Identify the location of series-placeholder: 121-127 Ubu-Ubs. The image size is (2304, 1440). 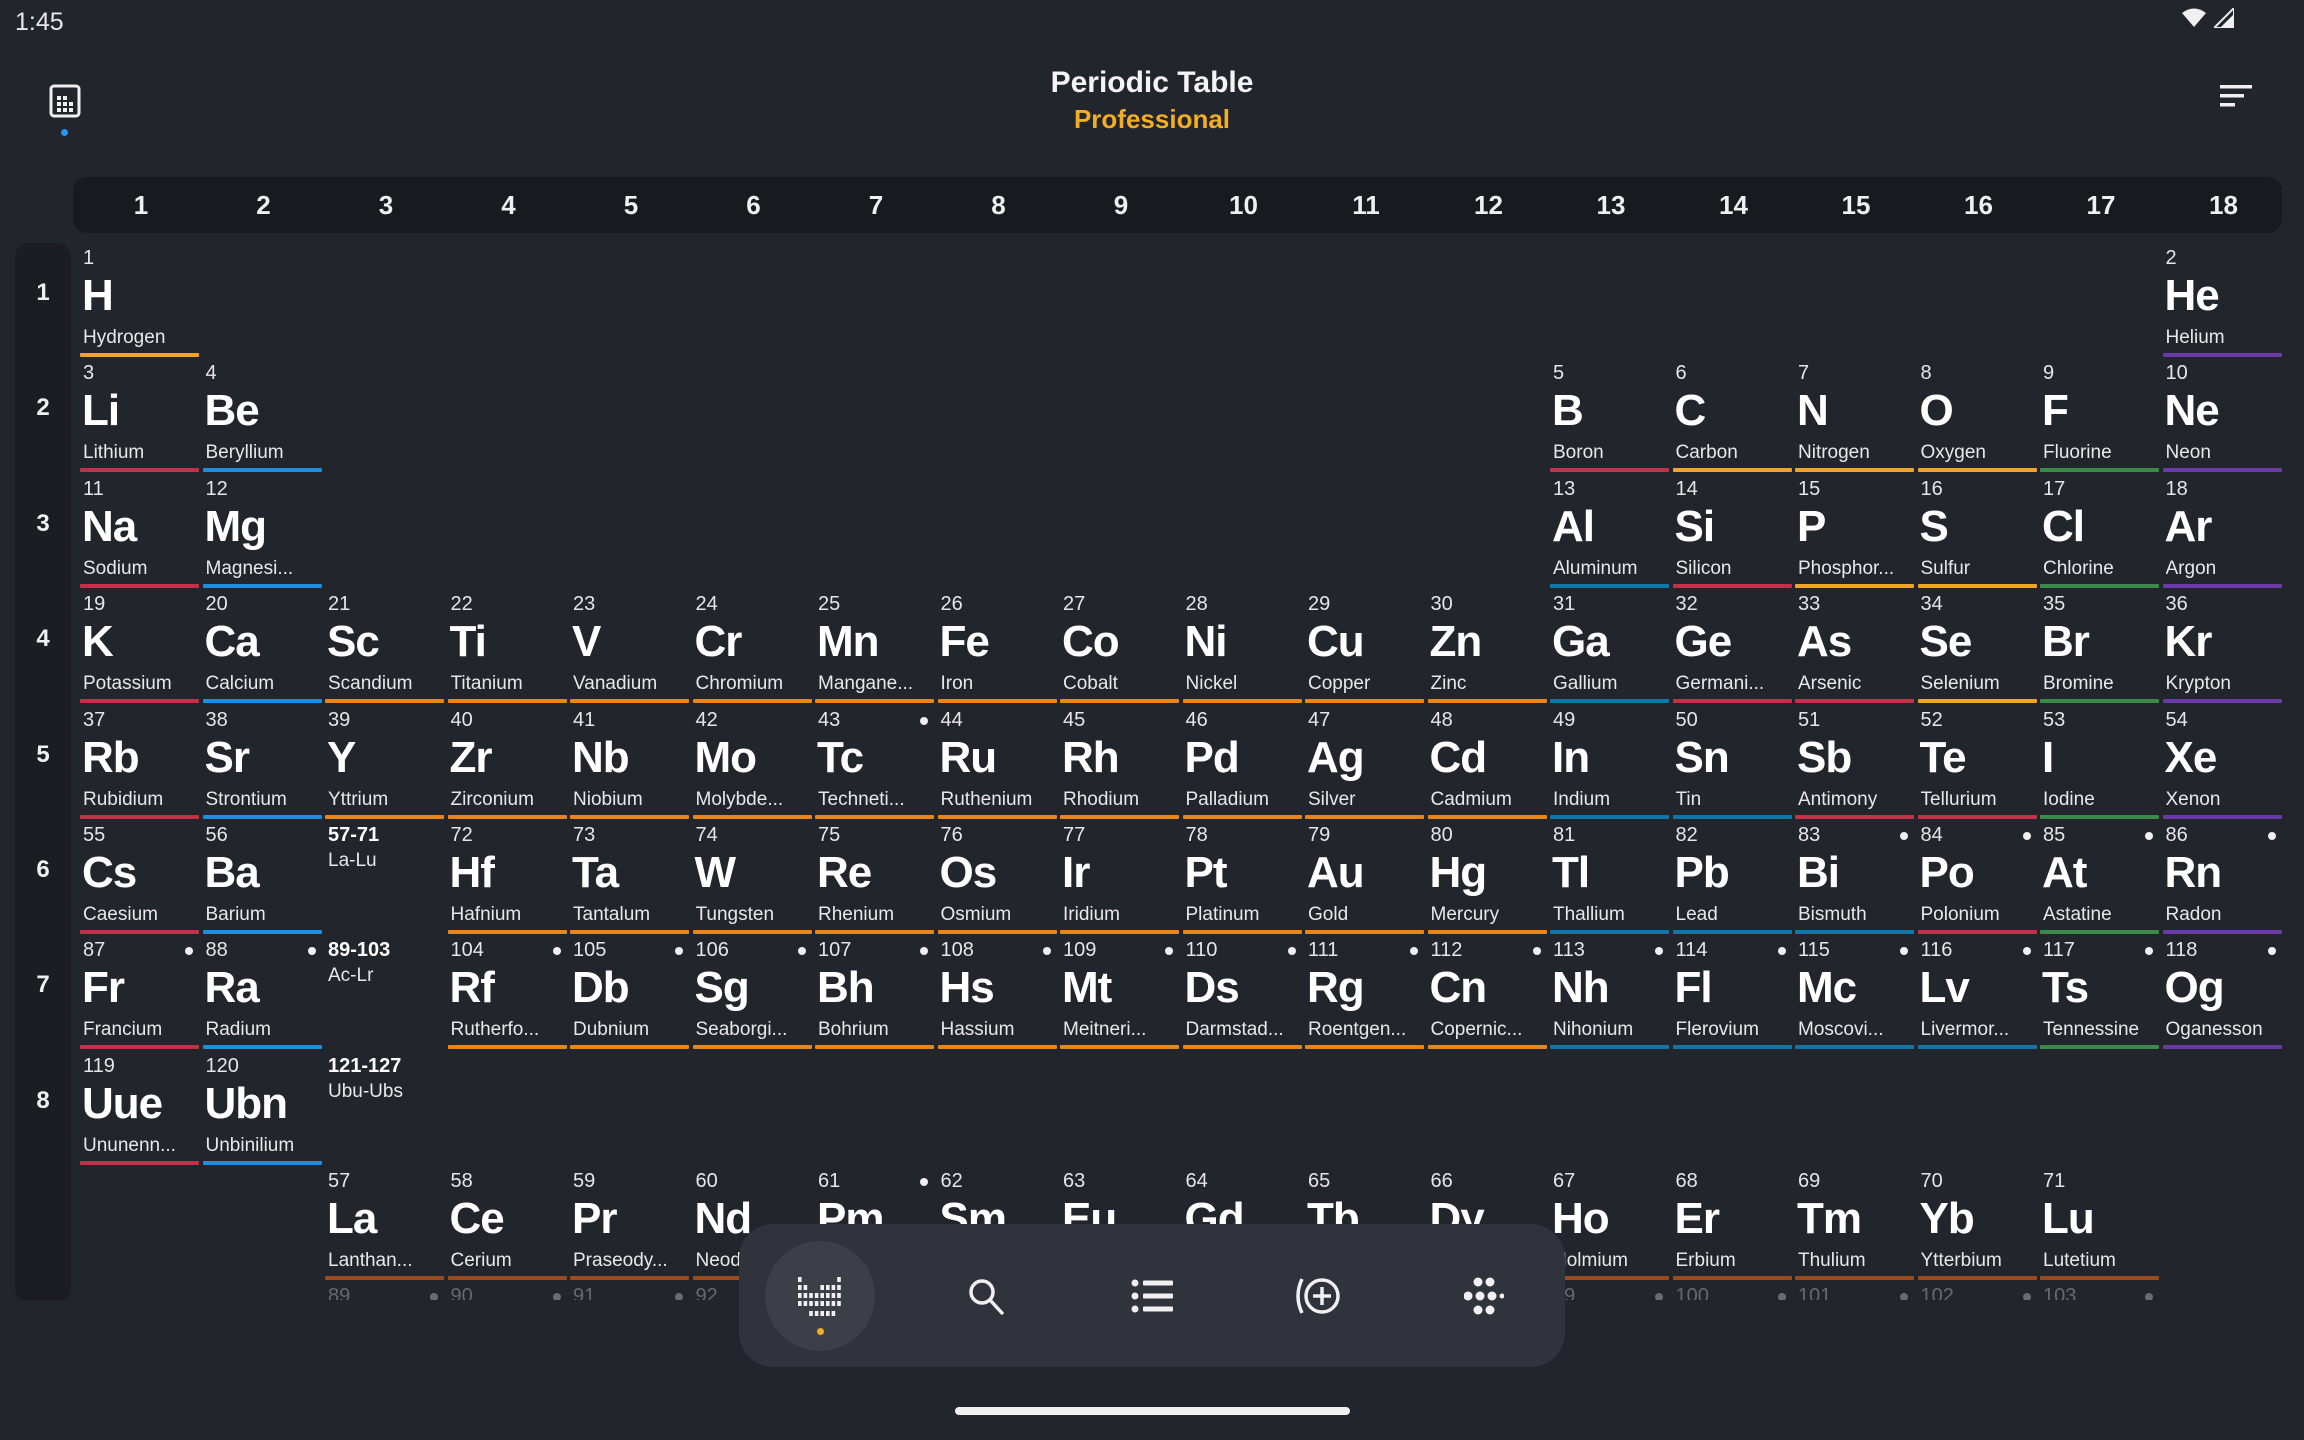
(384, 1111).